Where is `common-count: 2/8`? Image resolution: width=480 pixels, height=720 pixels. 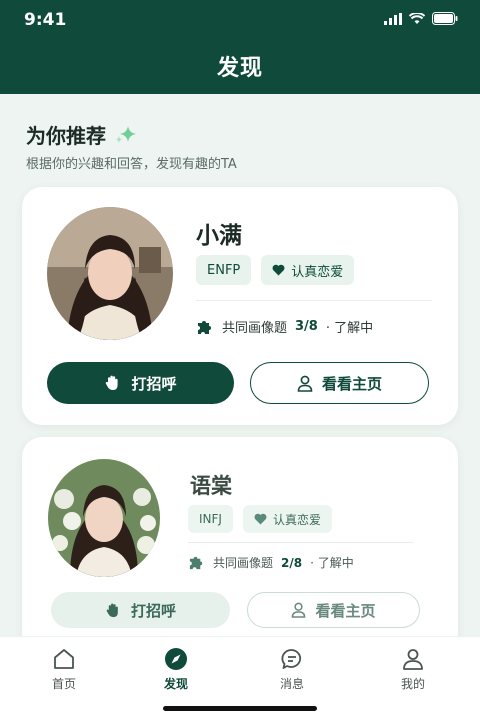 common-count: 2/8 is located at coordinates (292, 562).